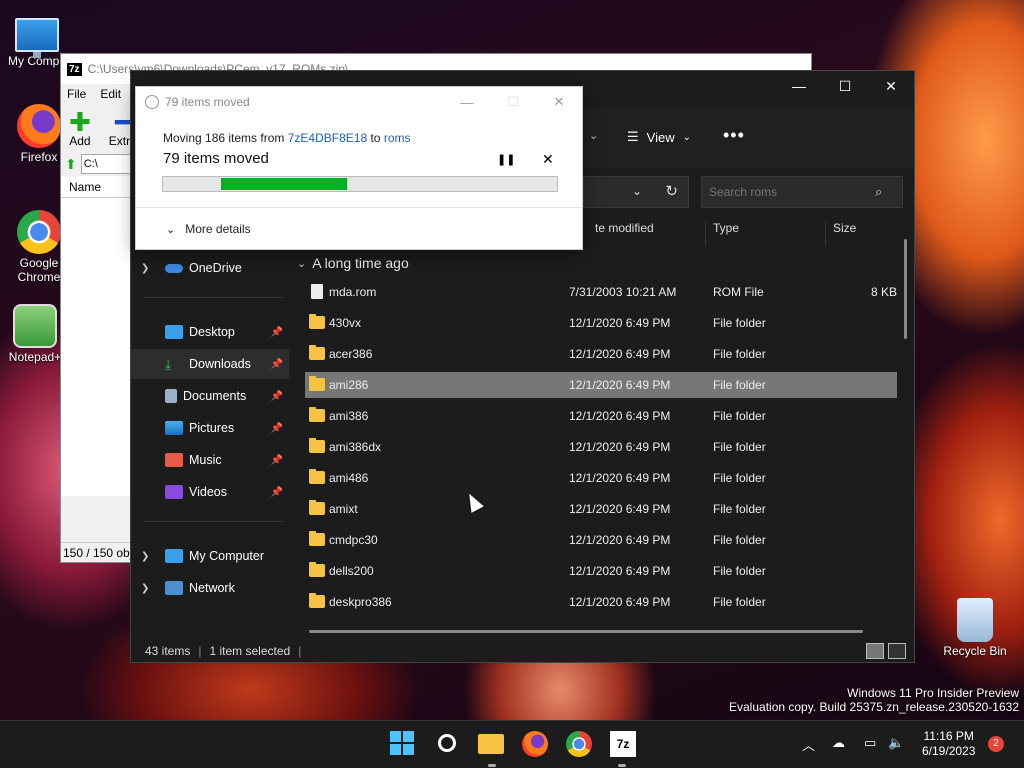 The width and height of the screenshot is (1024, 768). I want to click on table-row: dells200 12/1/2020 6:49 PM File folder, so click(601, 571).